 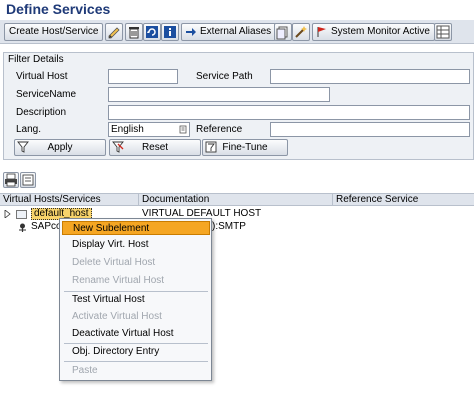 I want to click on arrow-right-icon, so click(x=191, y=32).